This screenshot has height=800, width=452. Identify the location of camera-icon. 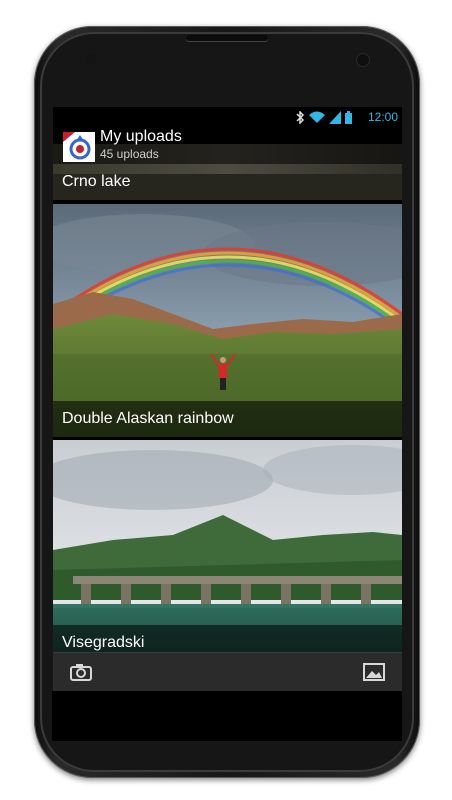
(81, 672).